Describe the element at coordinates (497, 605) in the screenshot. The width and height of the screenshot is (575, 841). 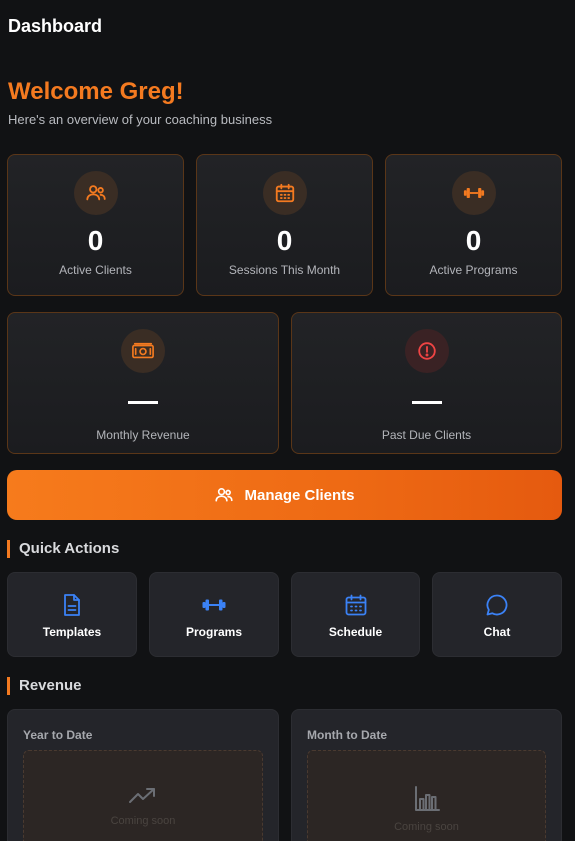
I see `chat-icon` at that location.